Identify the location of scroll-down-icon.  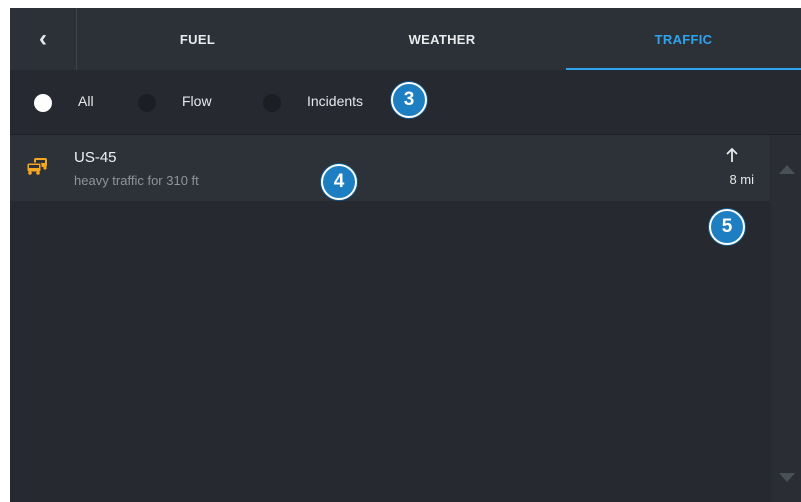
(787, 477).